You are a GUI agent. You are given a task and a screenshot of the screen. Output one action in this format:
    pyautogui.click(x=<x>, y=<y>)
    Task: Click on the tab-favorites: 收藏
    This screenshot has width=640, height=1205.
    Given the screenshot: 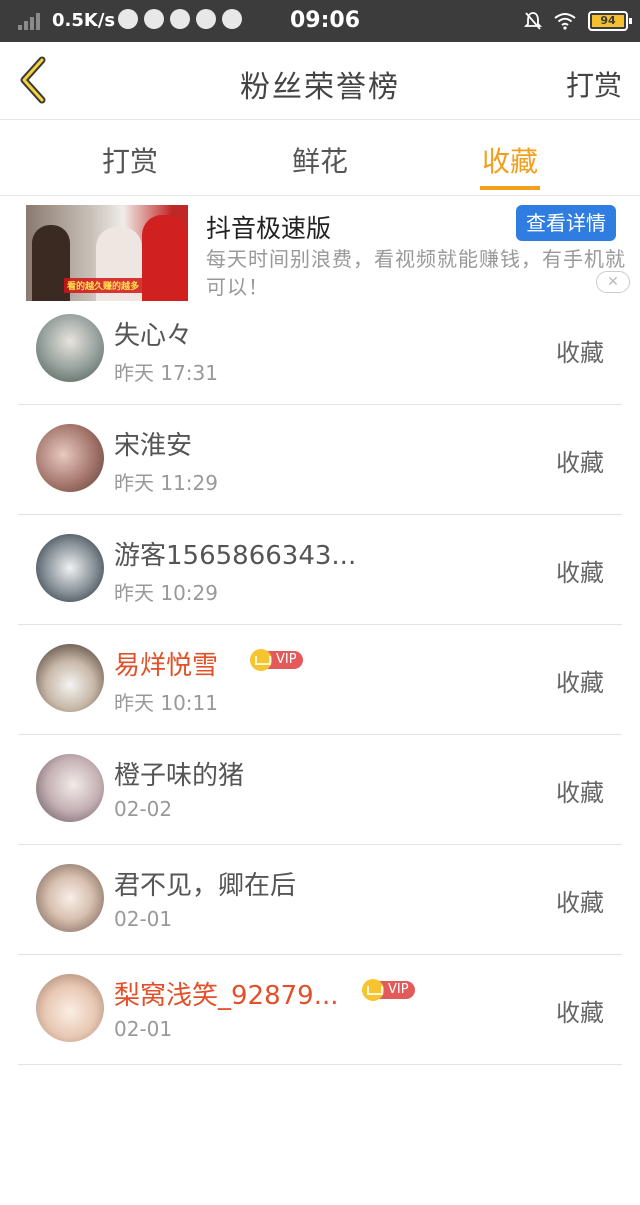 What is the action you would take?
    pyautogui.click(x=510, y=160)
    